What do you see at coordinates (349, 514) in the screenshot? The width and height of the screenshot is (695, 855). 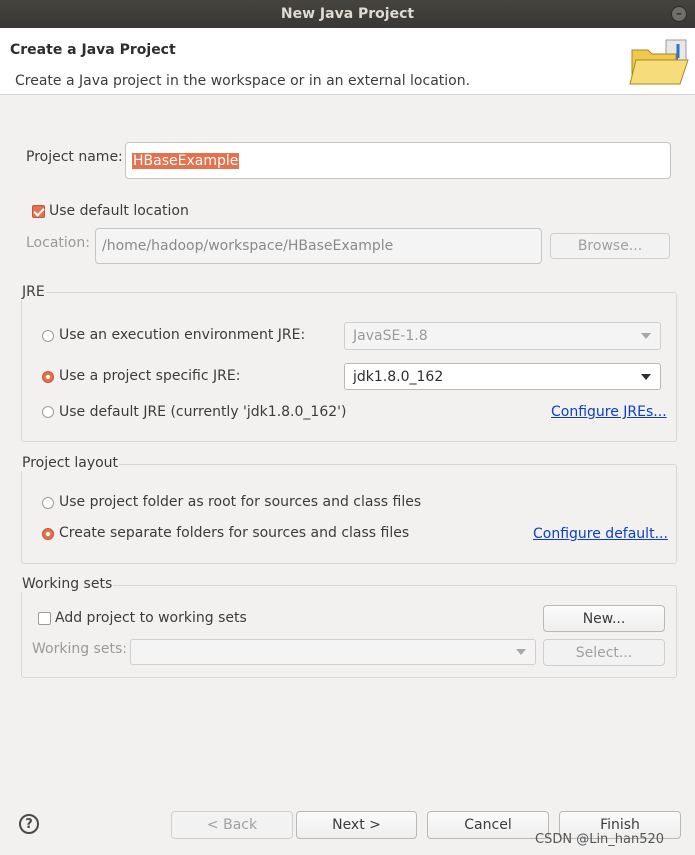 I see `project-layout-group` at bounding box center [349, 514].